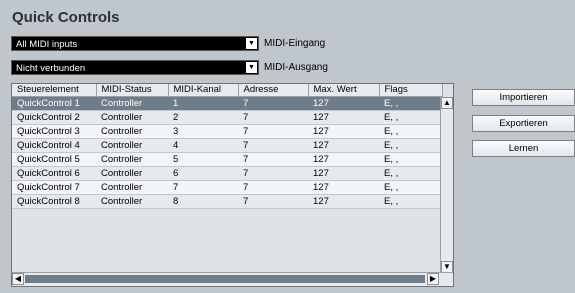 The image size is (575, 293). What do you see at coordinates (433, 279) in the screenshot?
I see `arrow-right-icon: ▶` at bounding box center [433, 279].